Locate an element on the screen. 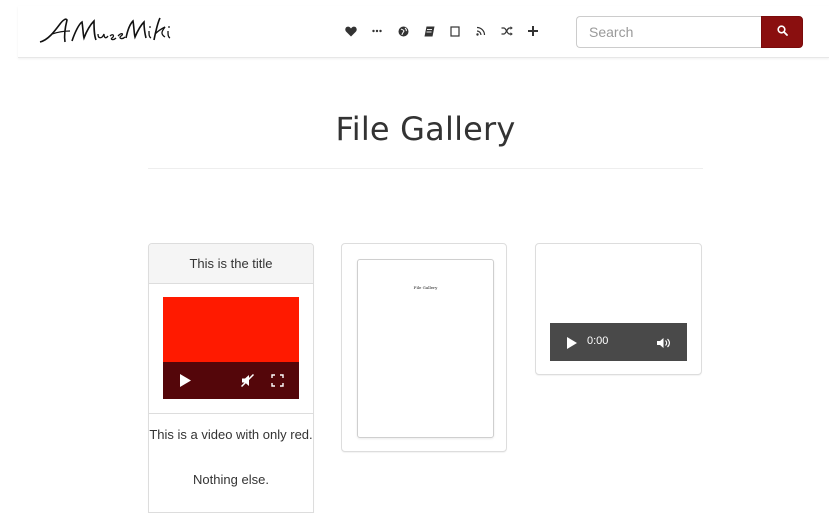  card-divider is located at coordinates (231, 413).